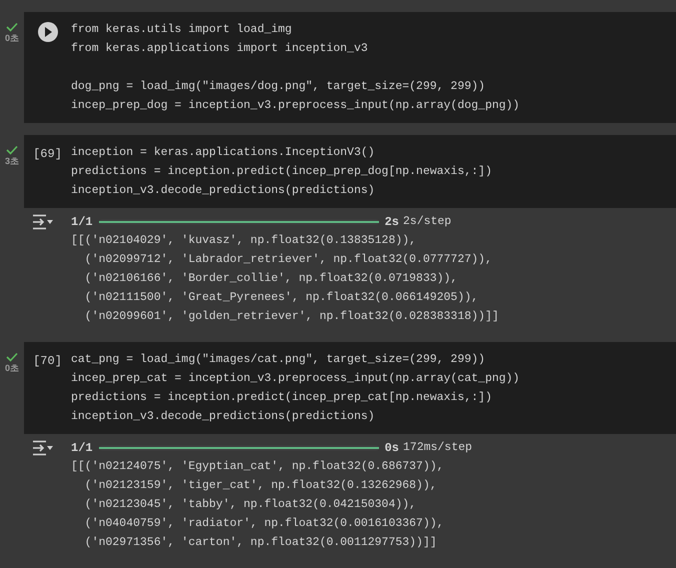 The image size is (676, 568). I want to click on code-line: dog_png = load_img("images/dog.png", target_size=(299, 299)), so click(278, 87).